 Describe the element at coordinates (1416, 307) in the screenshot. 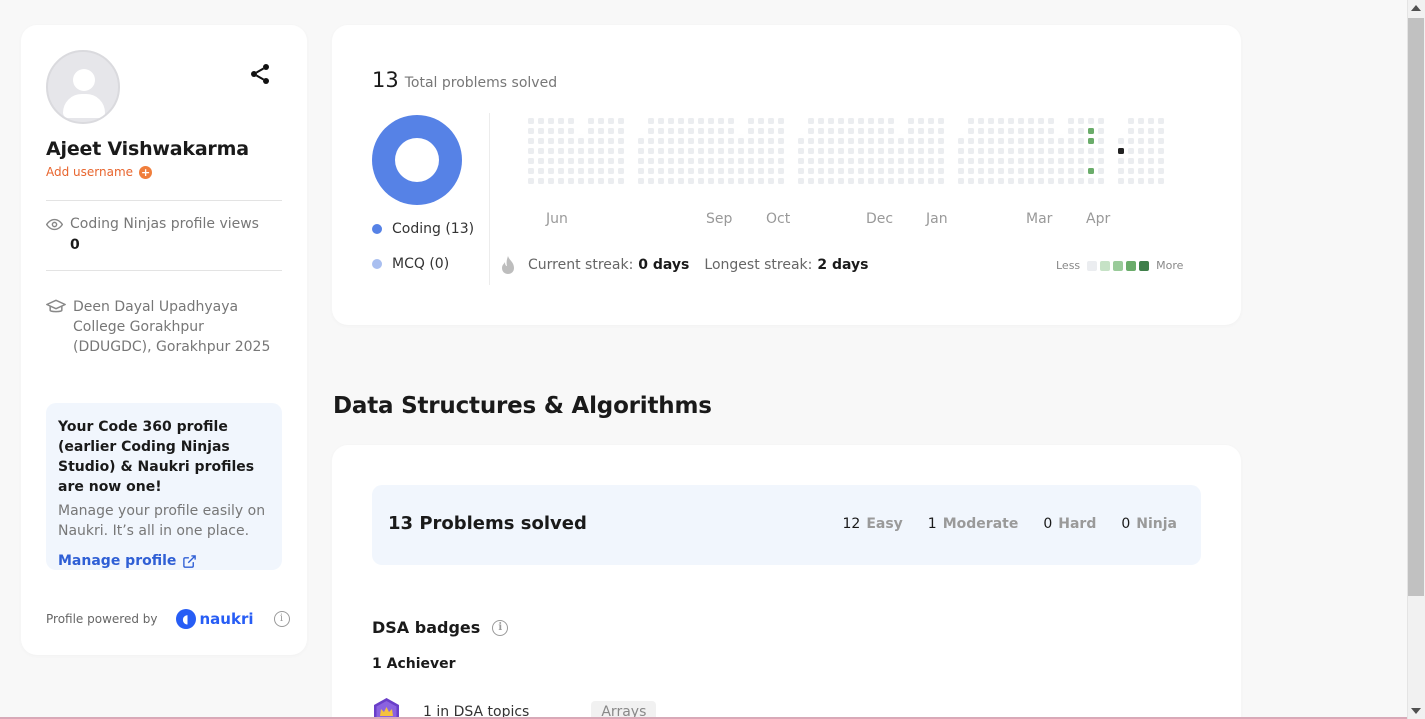

I see `scrollbar-thumb` at that location.